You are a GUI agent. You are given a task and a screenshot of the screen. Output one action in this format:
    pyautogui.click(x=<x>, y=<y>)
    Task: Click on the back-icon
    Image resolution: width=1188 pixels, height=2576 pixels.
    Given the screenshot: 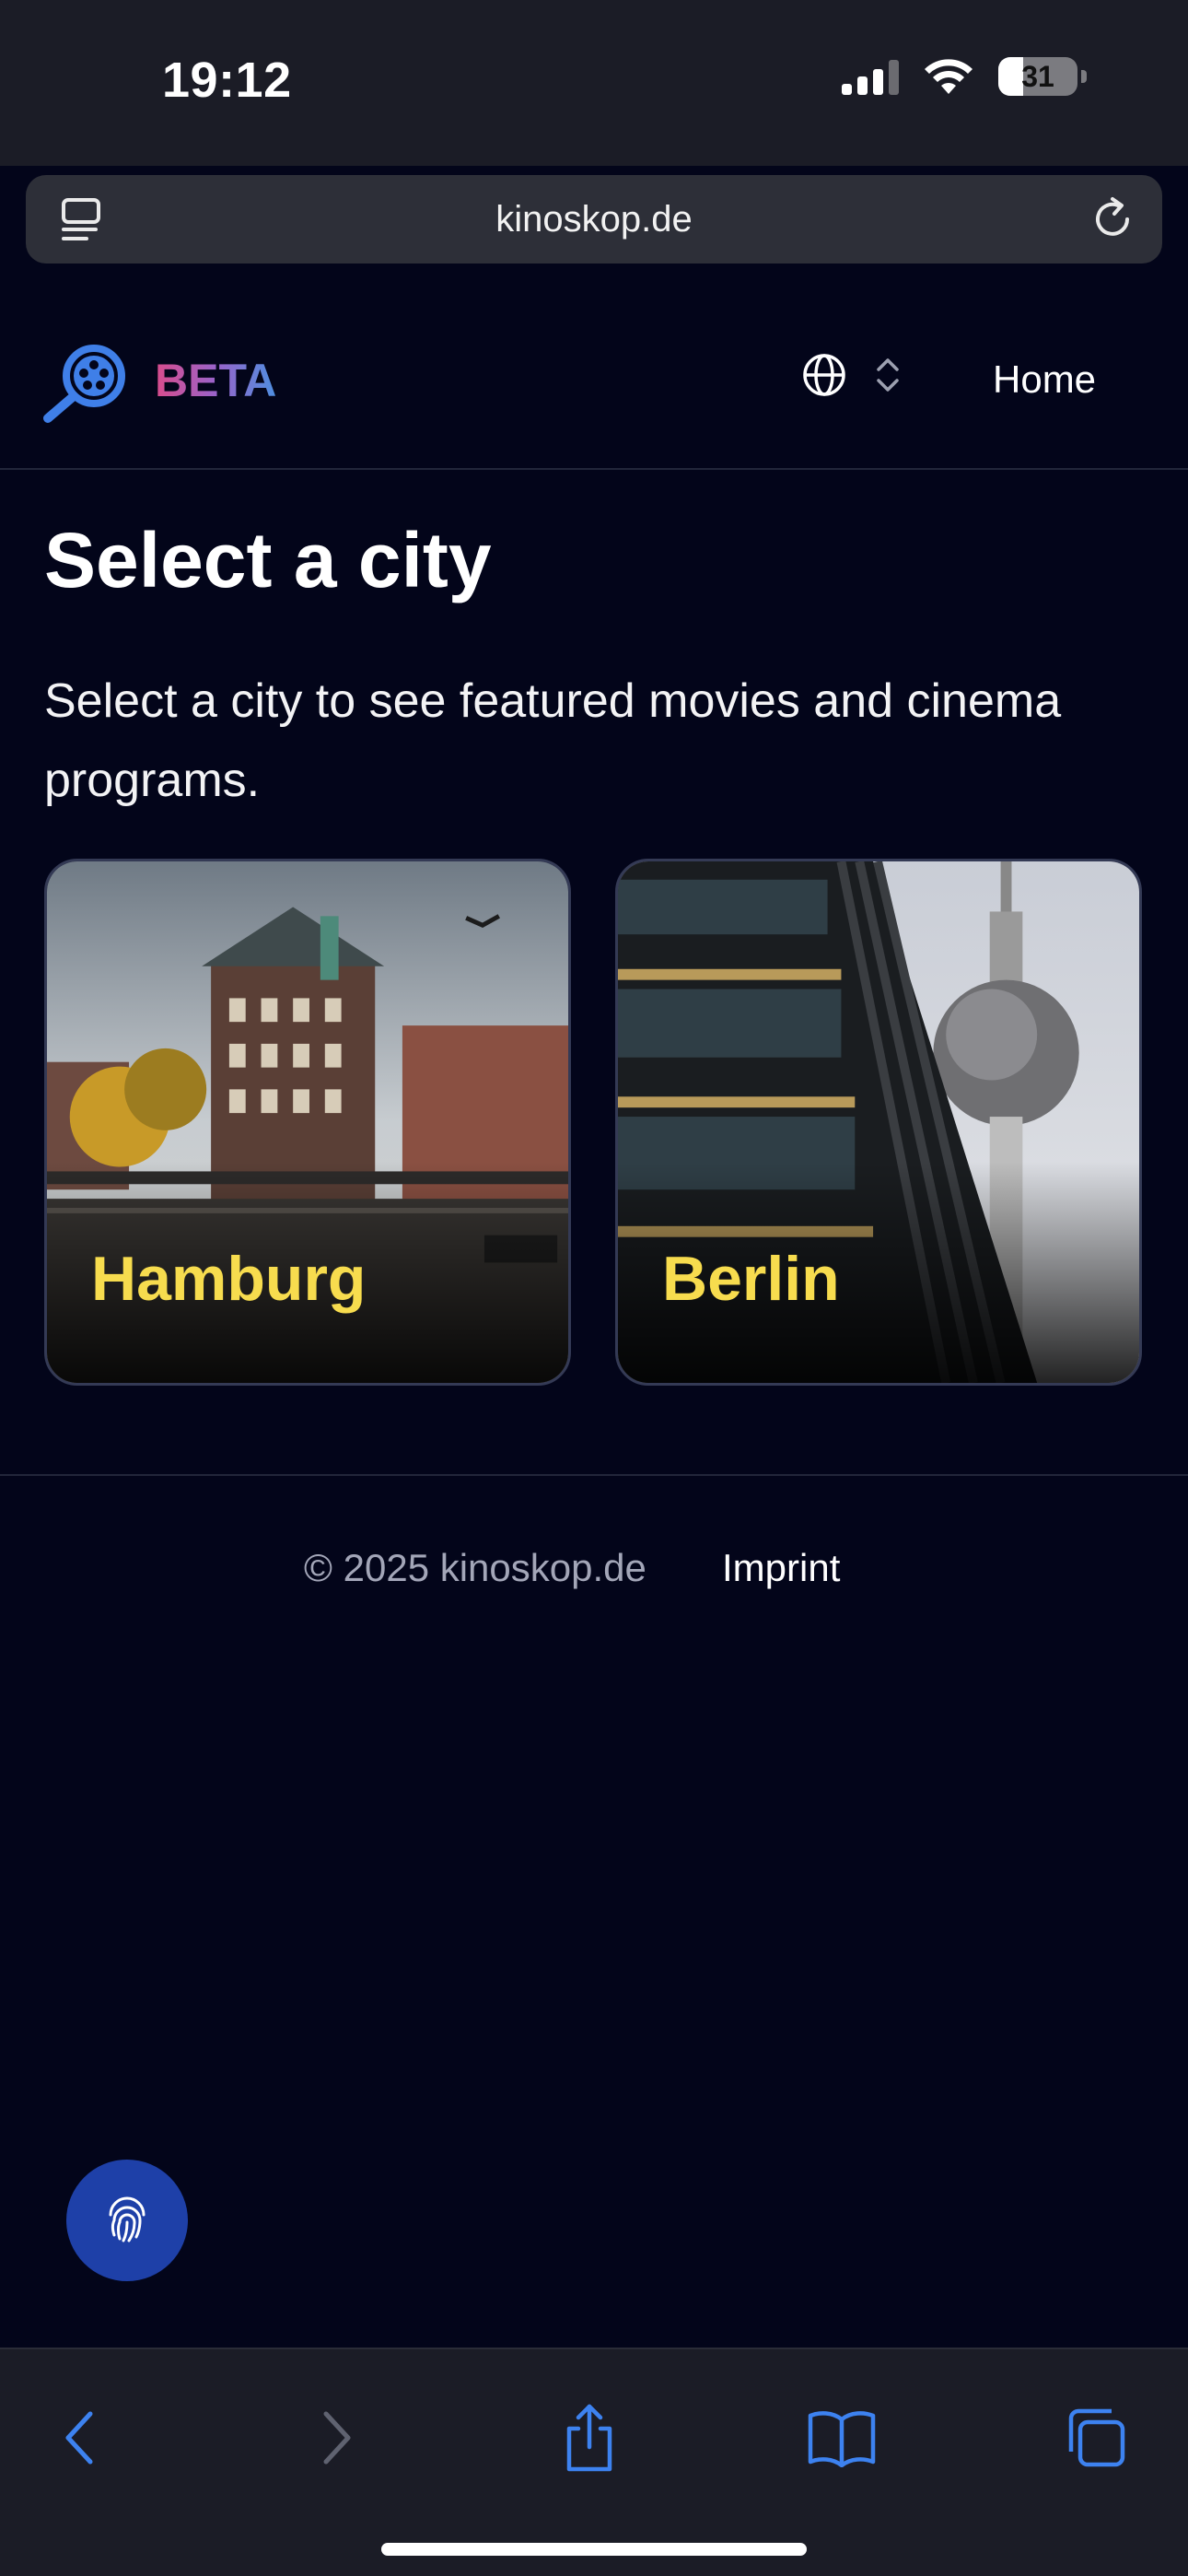 What is the action you would take?
    pyautogui.click(x=79, y=2438)
    